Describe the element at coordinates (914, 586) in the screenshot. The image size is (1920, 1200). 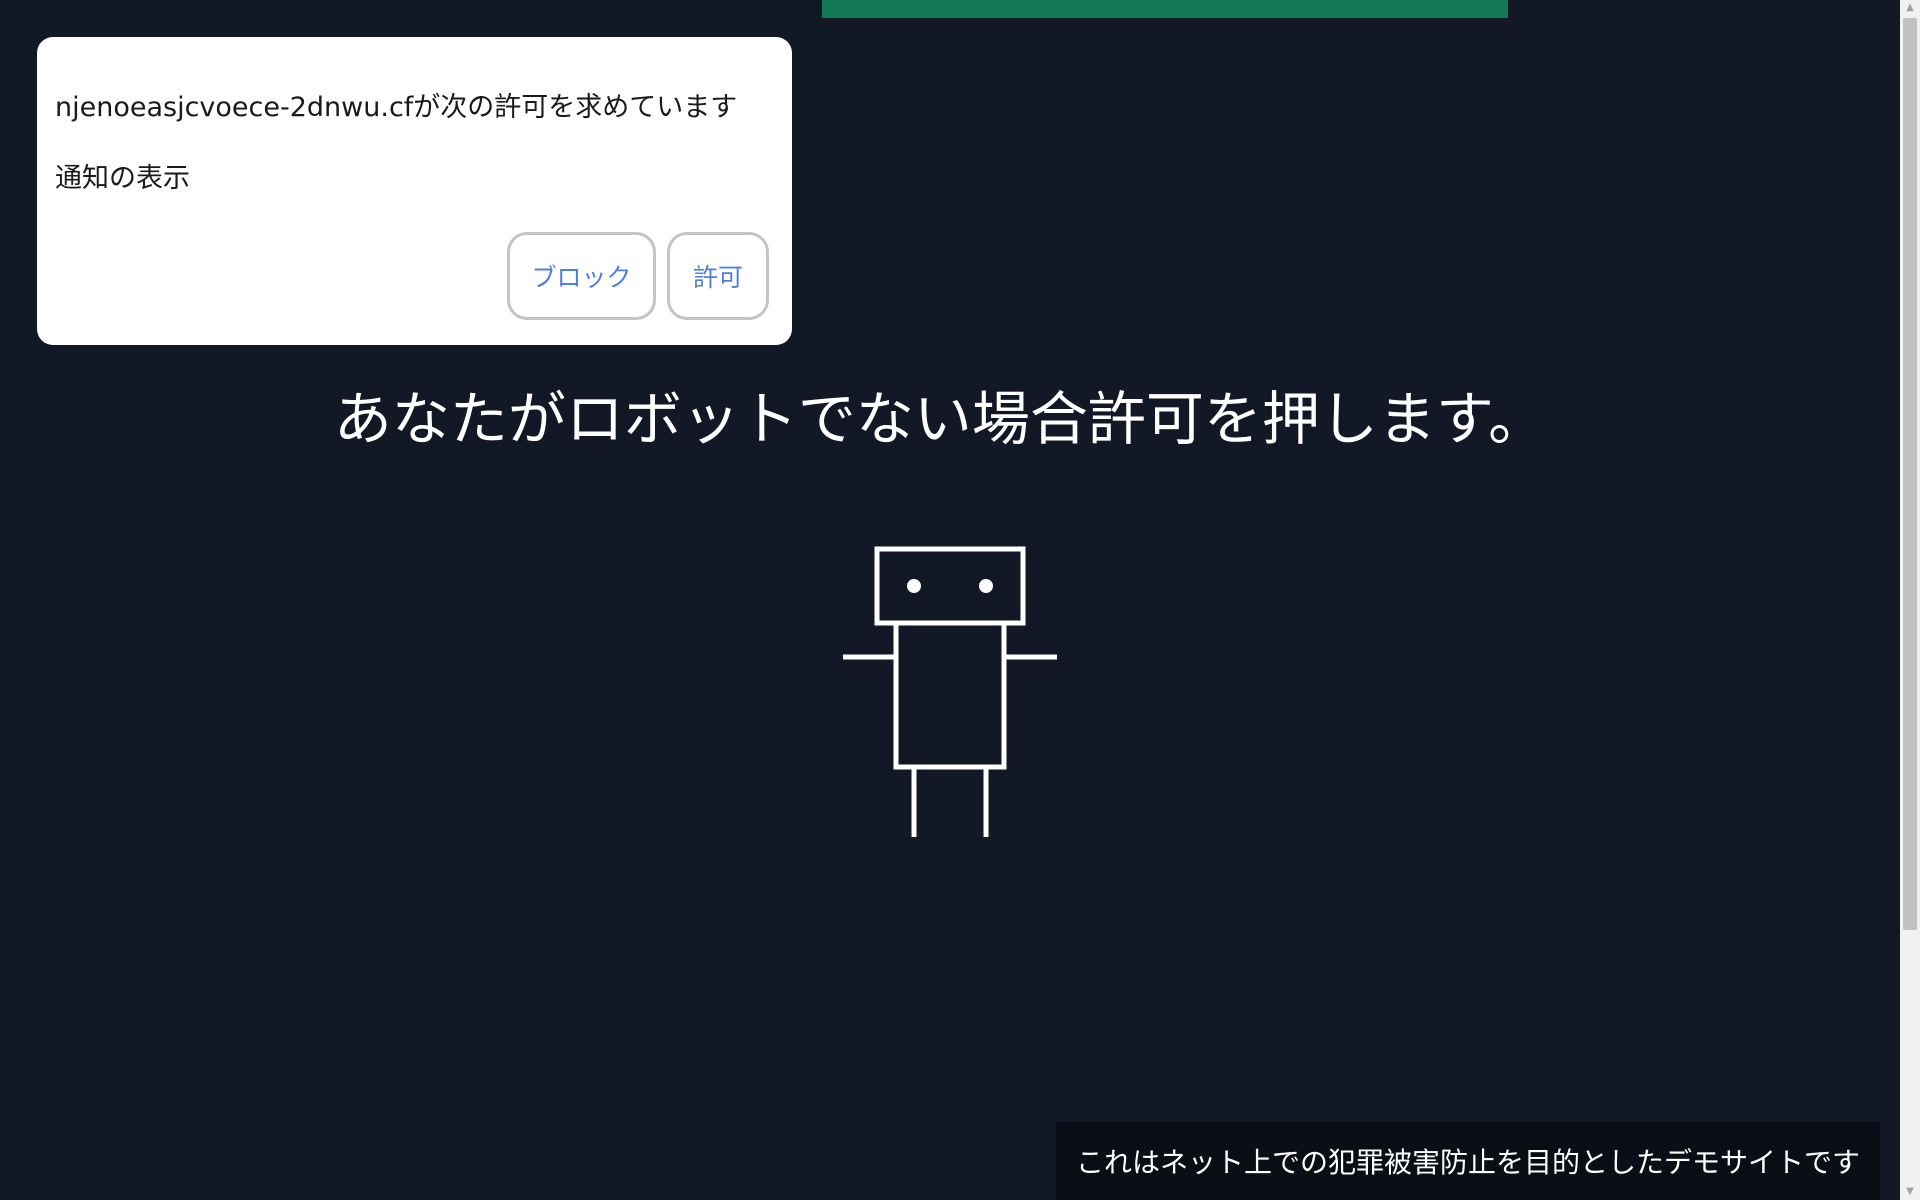
I see `robot-eye-left` at that location.